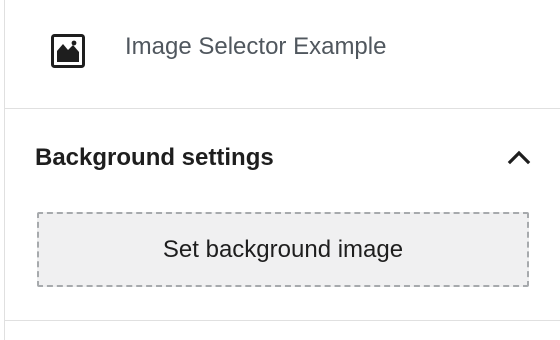 Image resolution: width=560 pixels, height=340 pixels. I want to click on image-block-icon, so click(68, 51).